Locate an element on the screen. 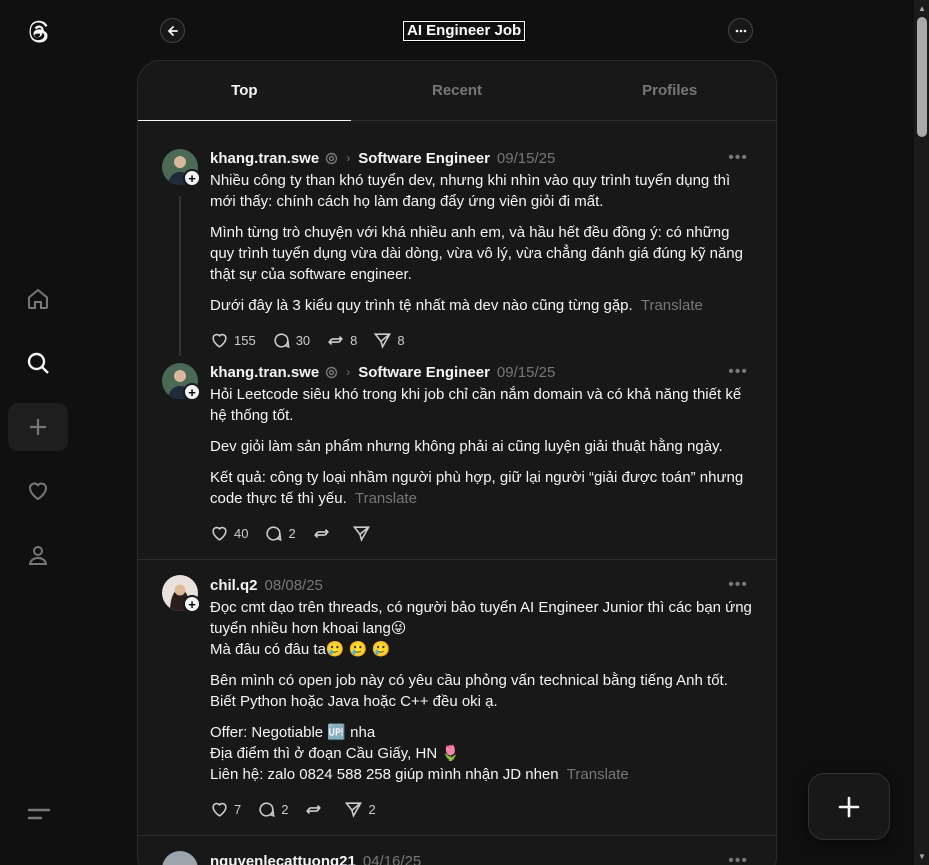 The height and width of the screenshot is (865, 929). thread-connector is located at coordinates (180, 276).